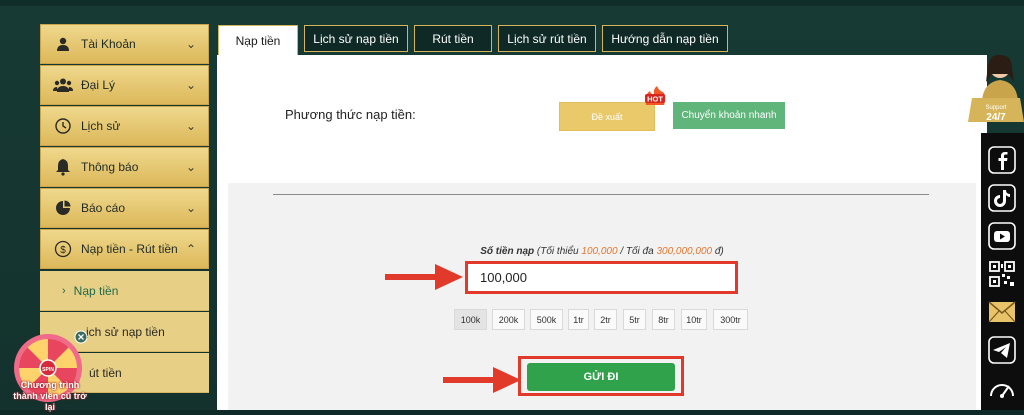  What do you see at coordinates (1002, 388) in the screenshot?
I see `speed-gauge-icon` at bounding box center [1002, 388].